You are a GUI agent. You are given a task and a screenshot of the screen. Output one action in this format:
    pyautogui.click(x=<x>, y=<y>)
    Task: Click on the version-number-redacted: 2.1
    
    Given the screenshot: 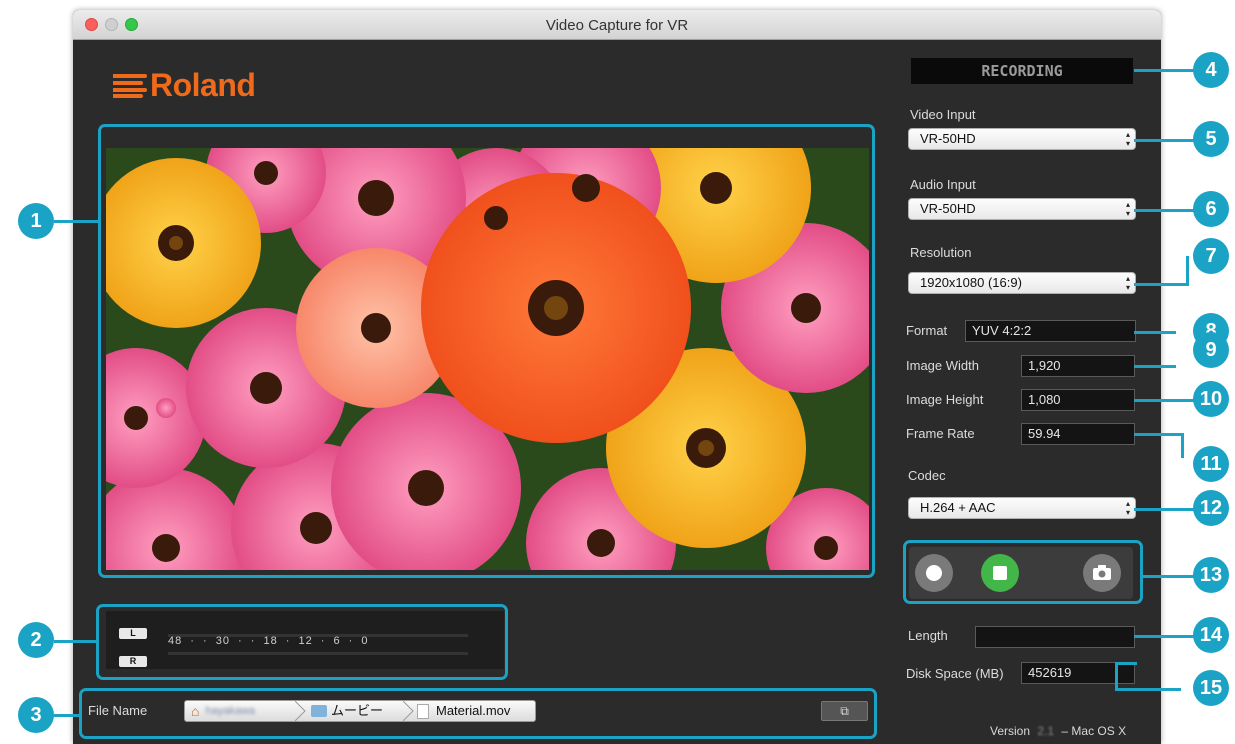 What is the action you would take?
    pyautogui.click(x=1046, y=731)
    